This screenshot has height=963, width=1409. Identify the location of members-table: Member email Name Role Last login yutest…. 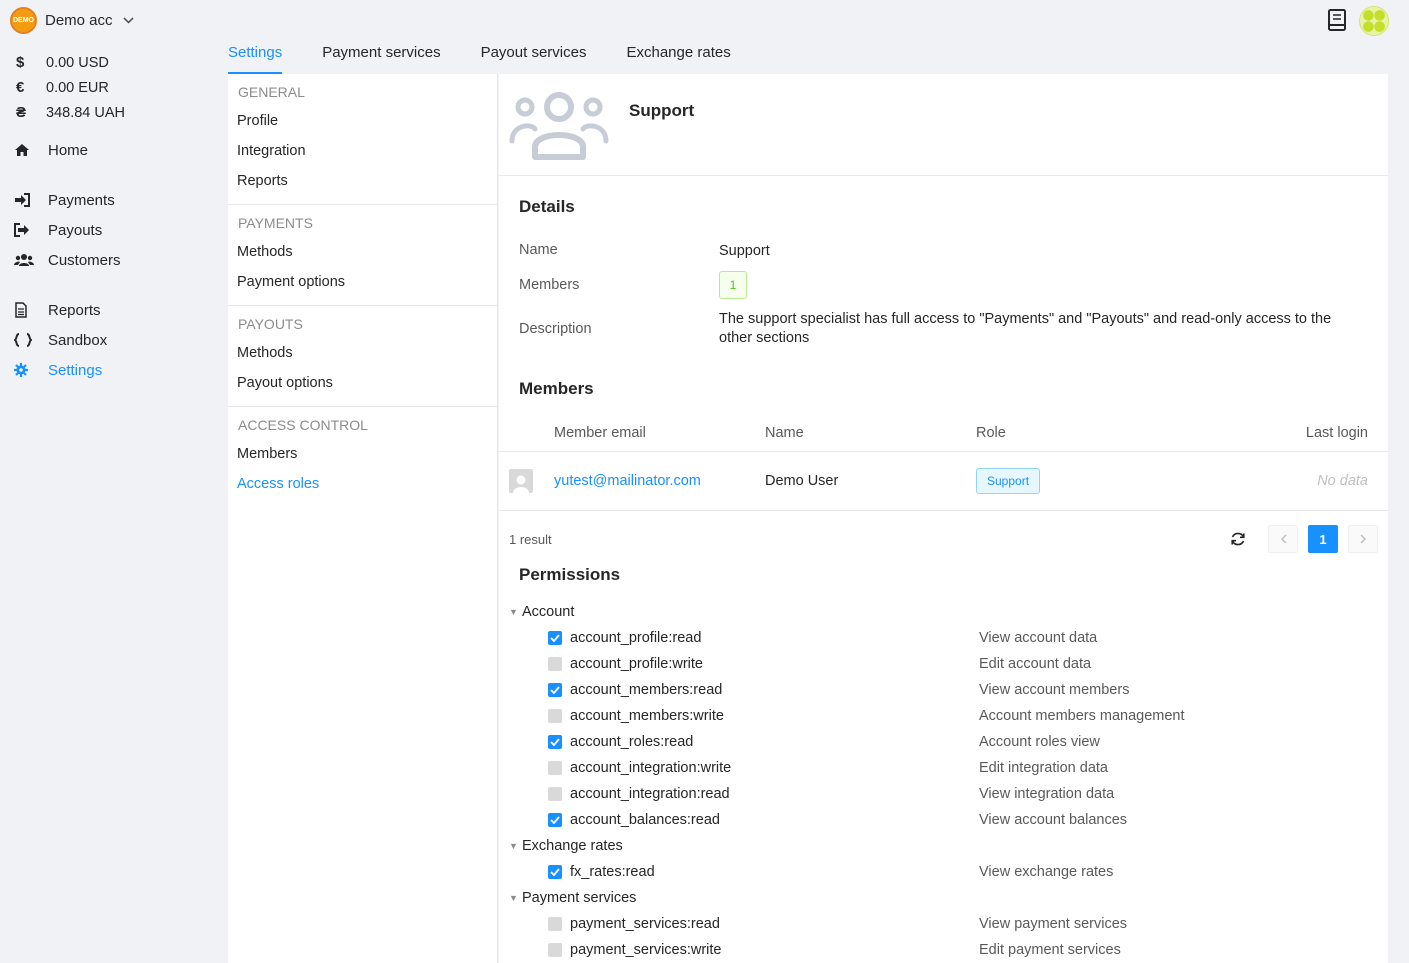
(943, 462).